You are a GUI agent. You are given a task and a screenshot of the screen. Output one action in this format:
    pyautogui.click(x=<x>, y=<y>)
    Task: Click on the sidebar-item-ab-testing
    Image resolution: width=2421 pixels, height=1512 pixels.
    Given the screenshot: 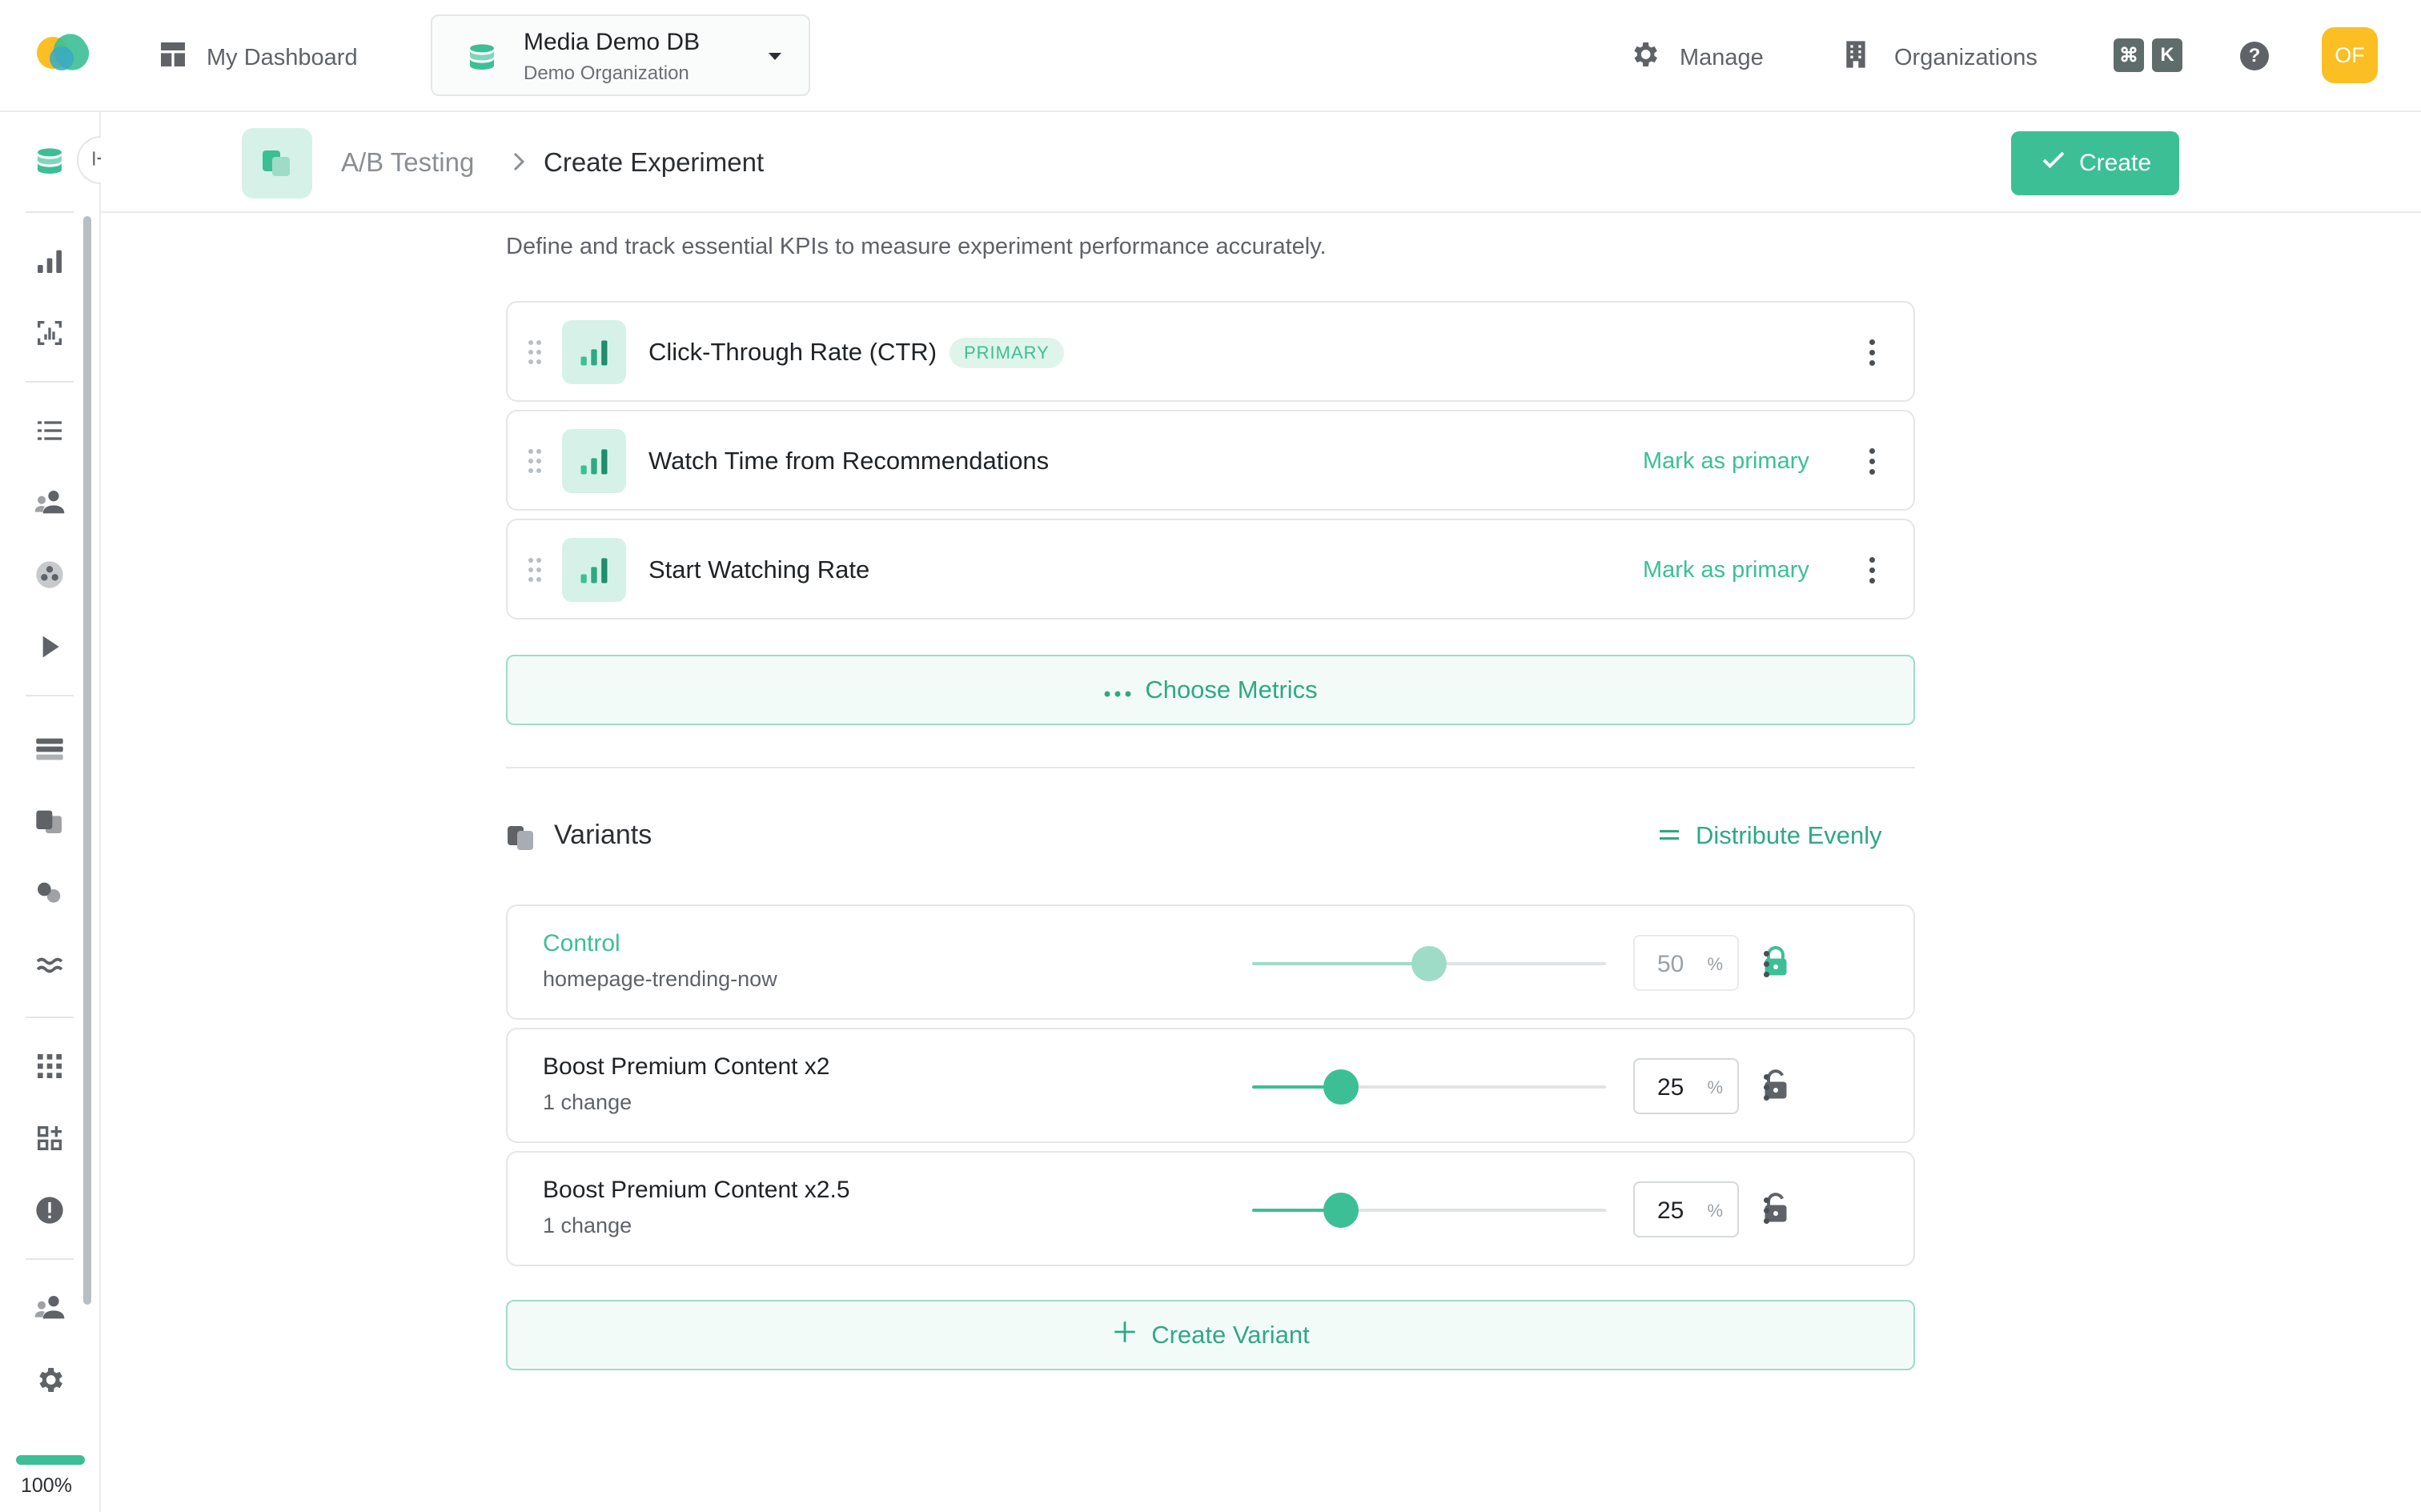 What is the action you would take?
    pyautogui.click(x=49, y=822)
    